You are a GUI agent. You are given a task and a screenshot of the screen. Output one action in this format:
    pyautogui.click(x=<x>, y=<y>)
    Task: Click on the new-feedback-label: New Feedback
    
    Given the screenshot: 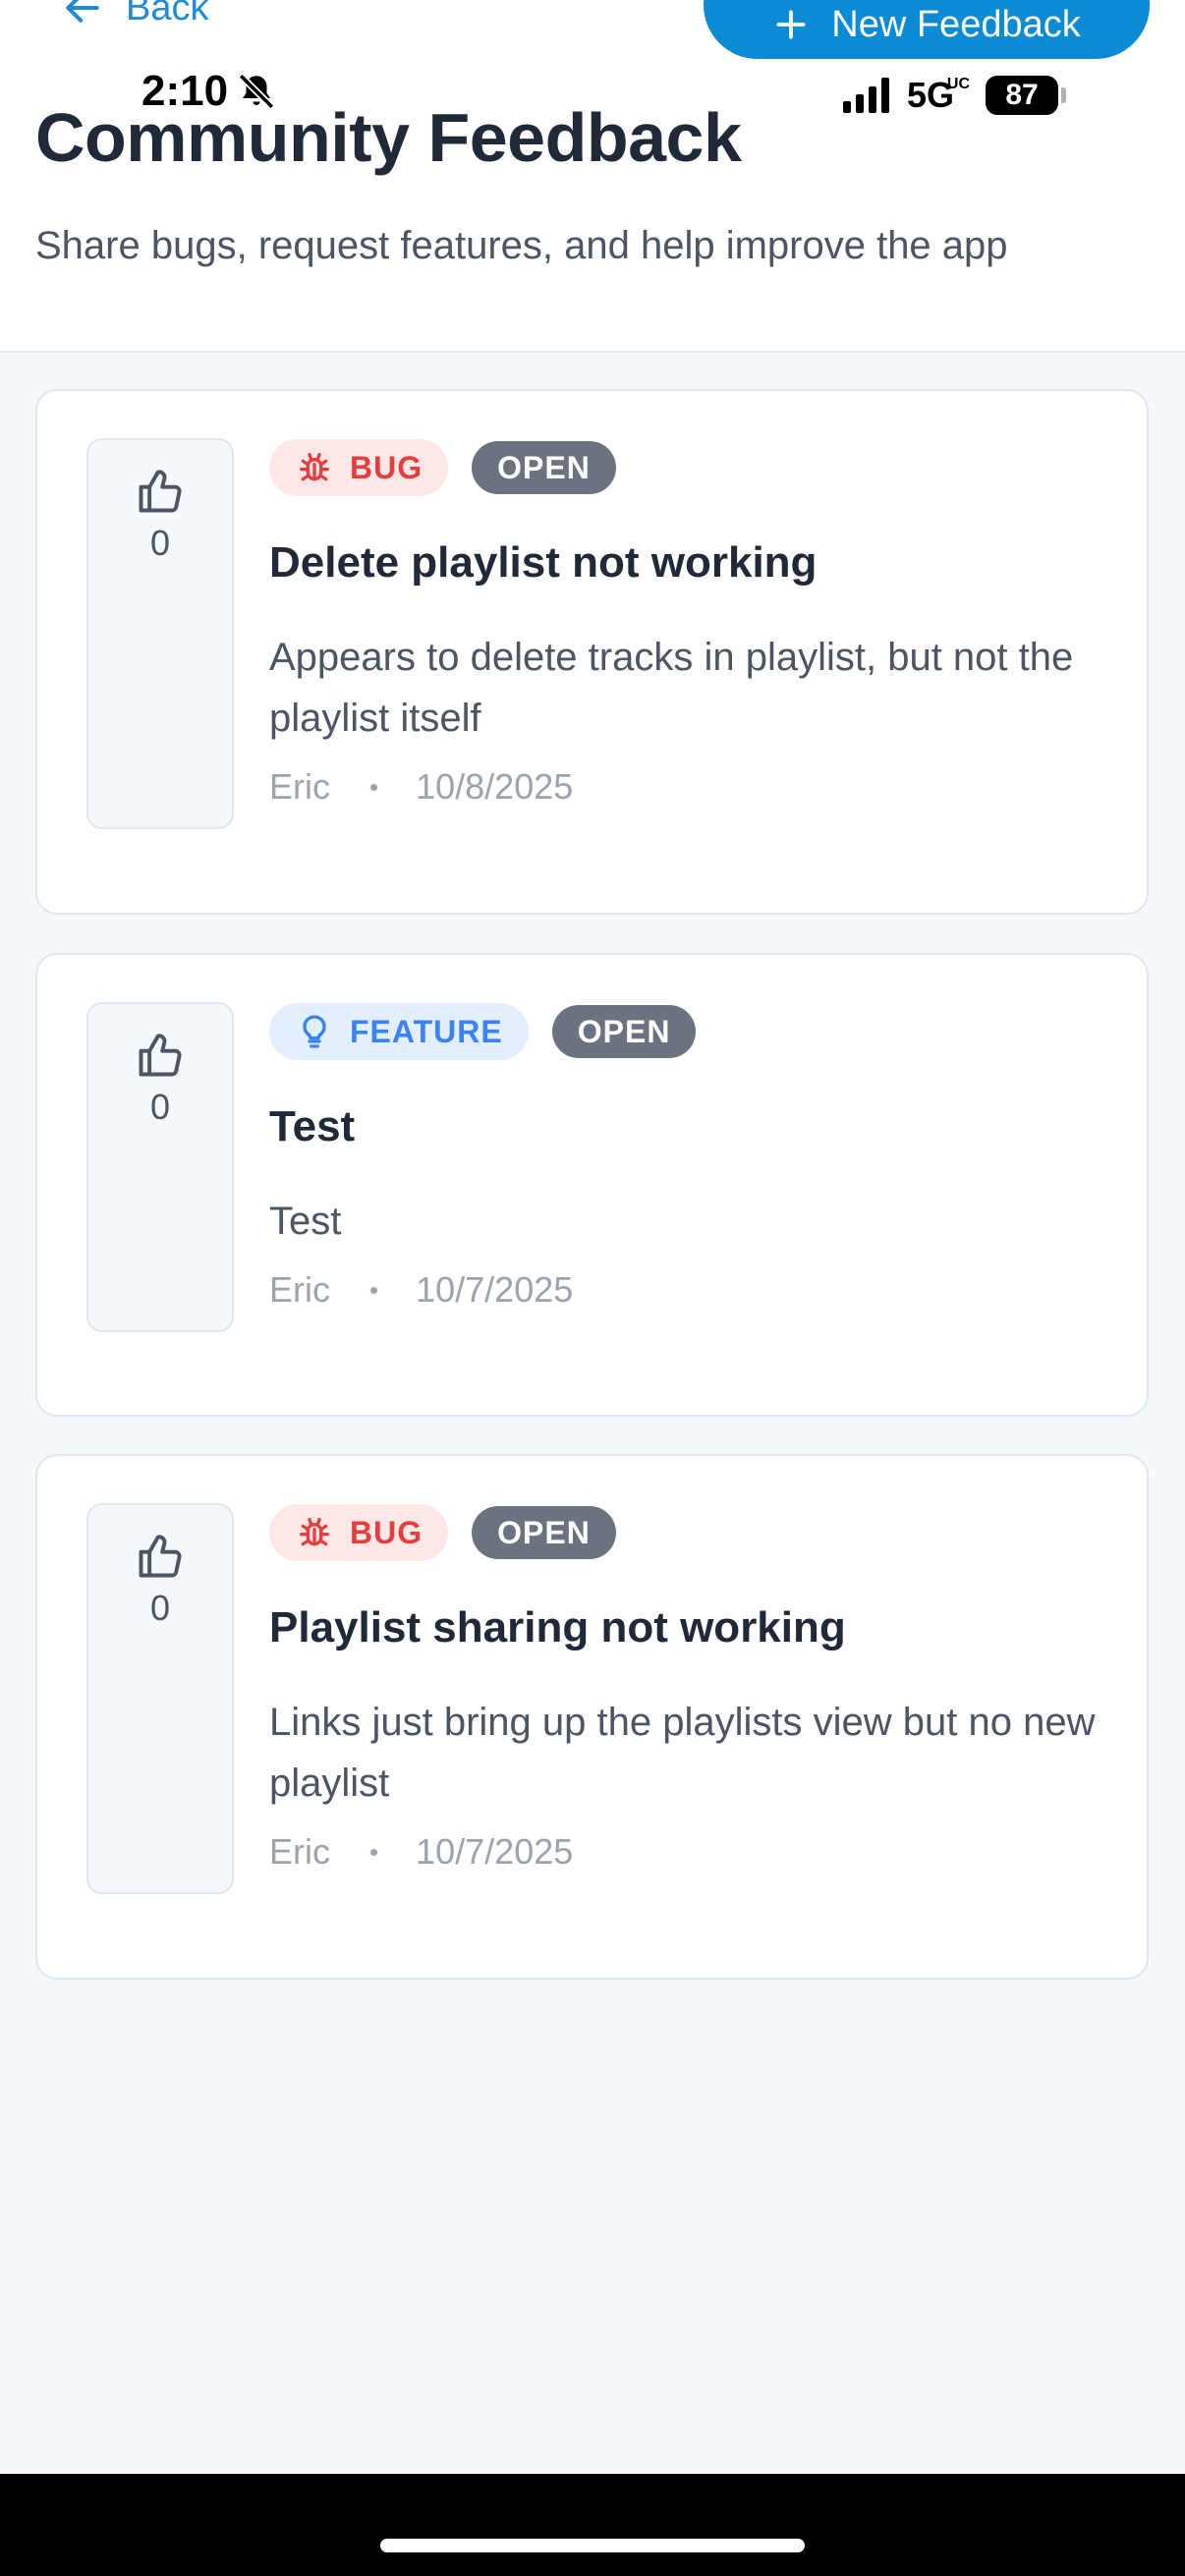 What is the action you would take?
    pyautogui.click(x=956, y=24)
    